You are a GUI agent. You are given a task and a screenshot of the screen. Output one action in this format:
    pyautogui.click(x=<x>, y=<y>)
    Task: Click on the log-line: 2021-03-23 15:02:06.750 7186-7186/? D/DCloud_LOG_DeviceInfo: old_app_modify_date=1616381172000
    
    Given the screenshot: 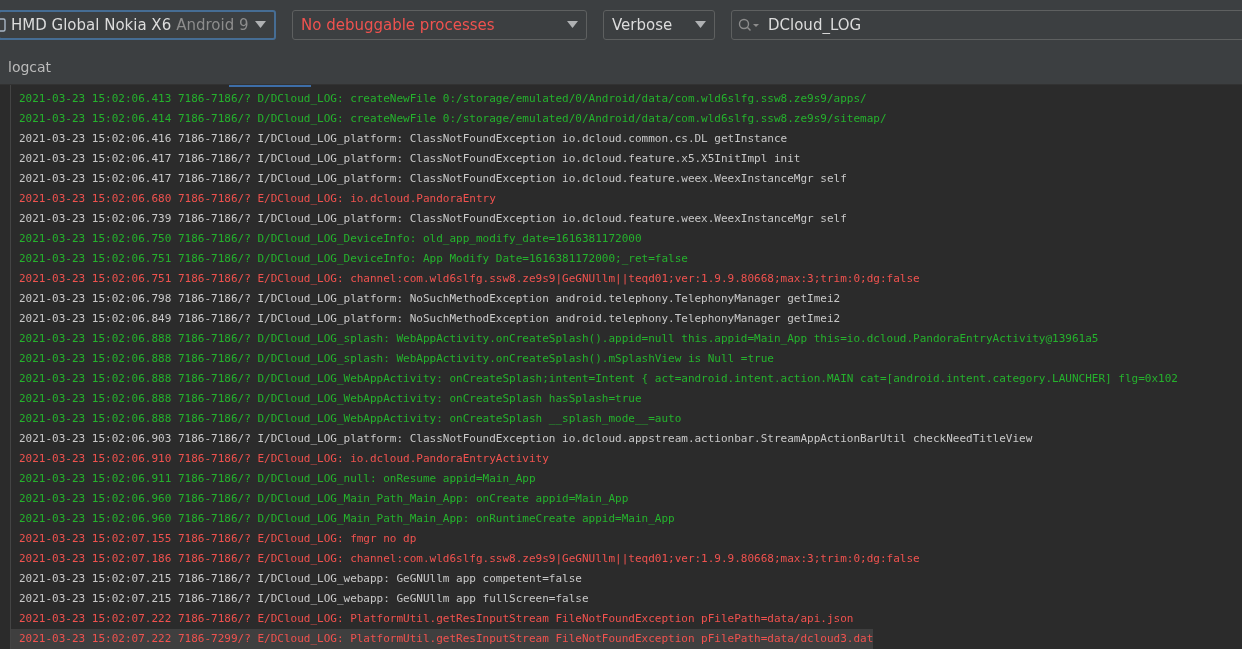 What is the action you would take?
    pyautogui.click(x=330, y=239)
    